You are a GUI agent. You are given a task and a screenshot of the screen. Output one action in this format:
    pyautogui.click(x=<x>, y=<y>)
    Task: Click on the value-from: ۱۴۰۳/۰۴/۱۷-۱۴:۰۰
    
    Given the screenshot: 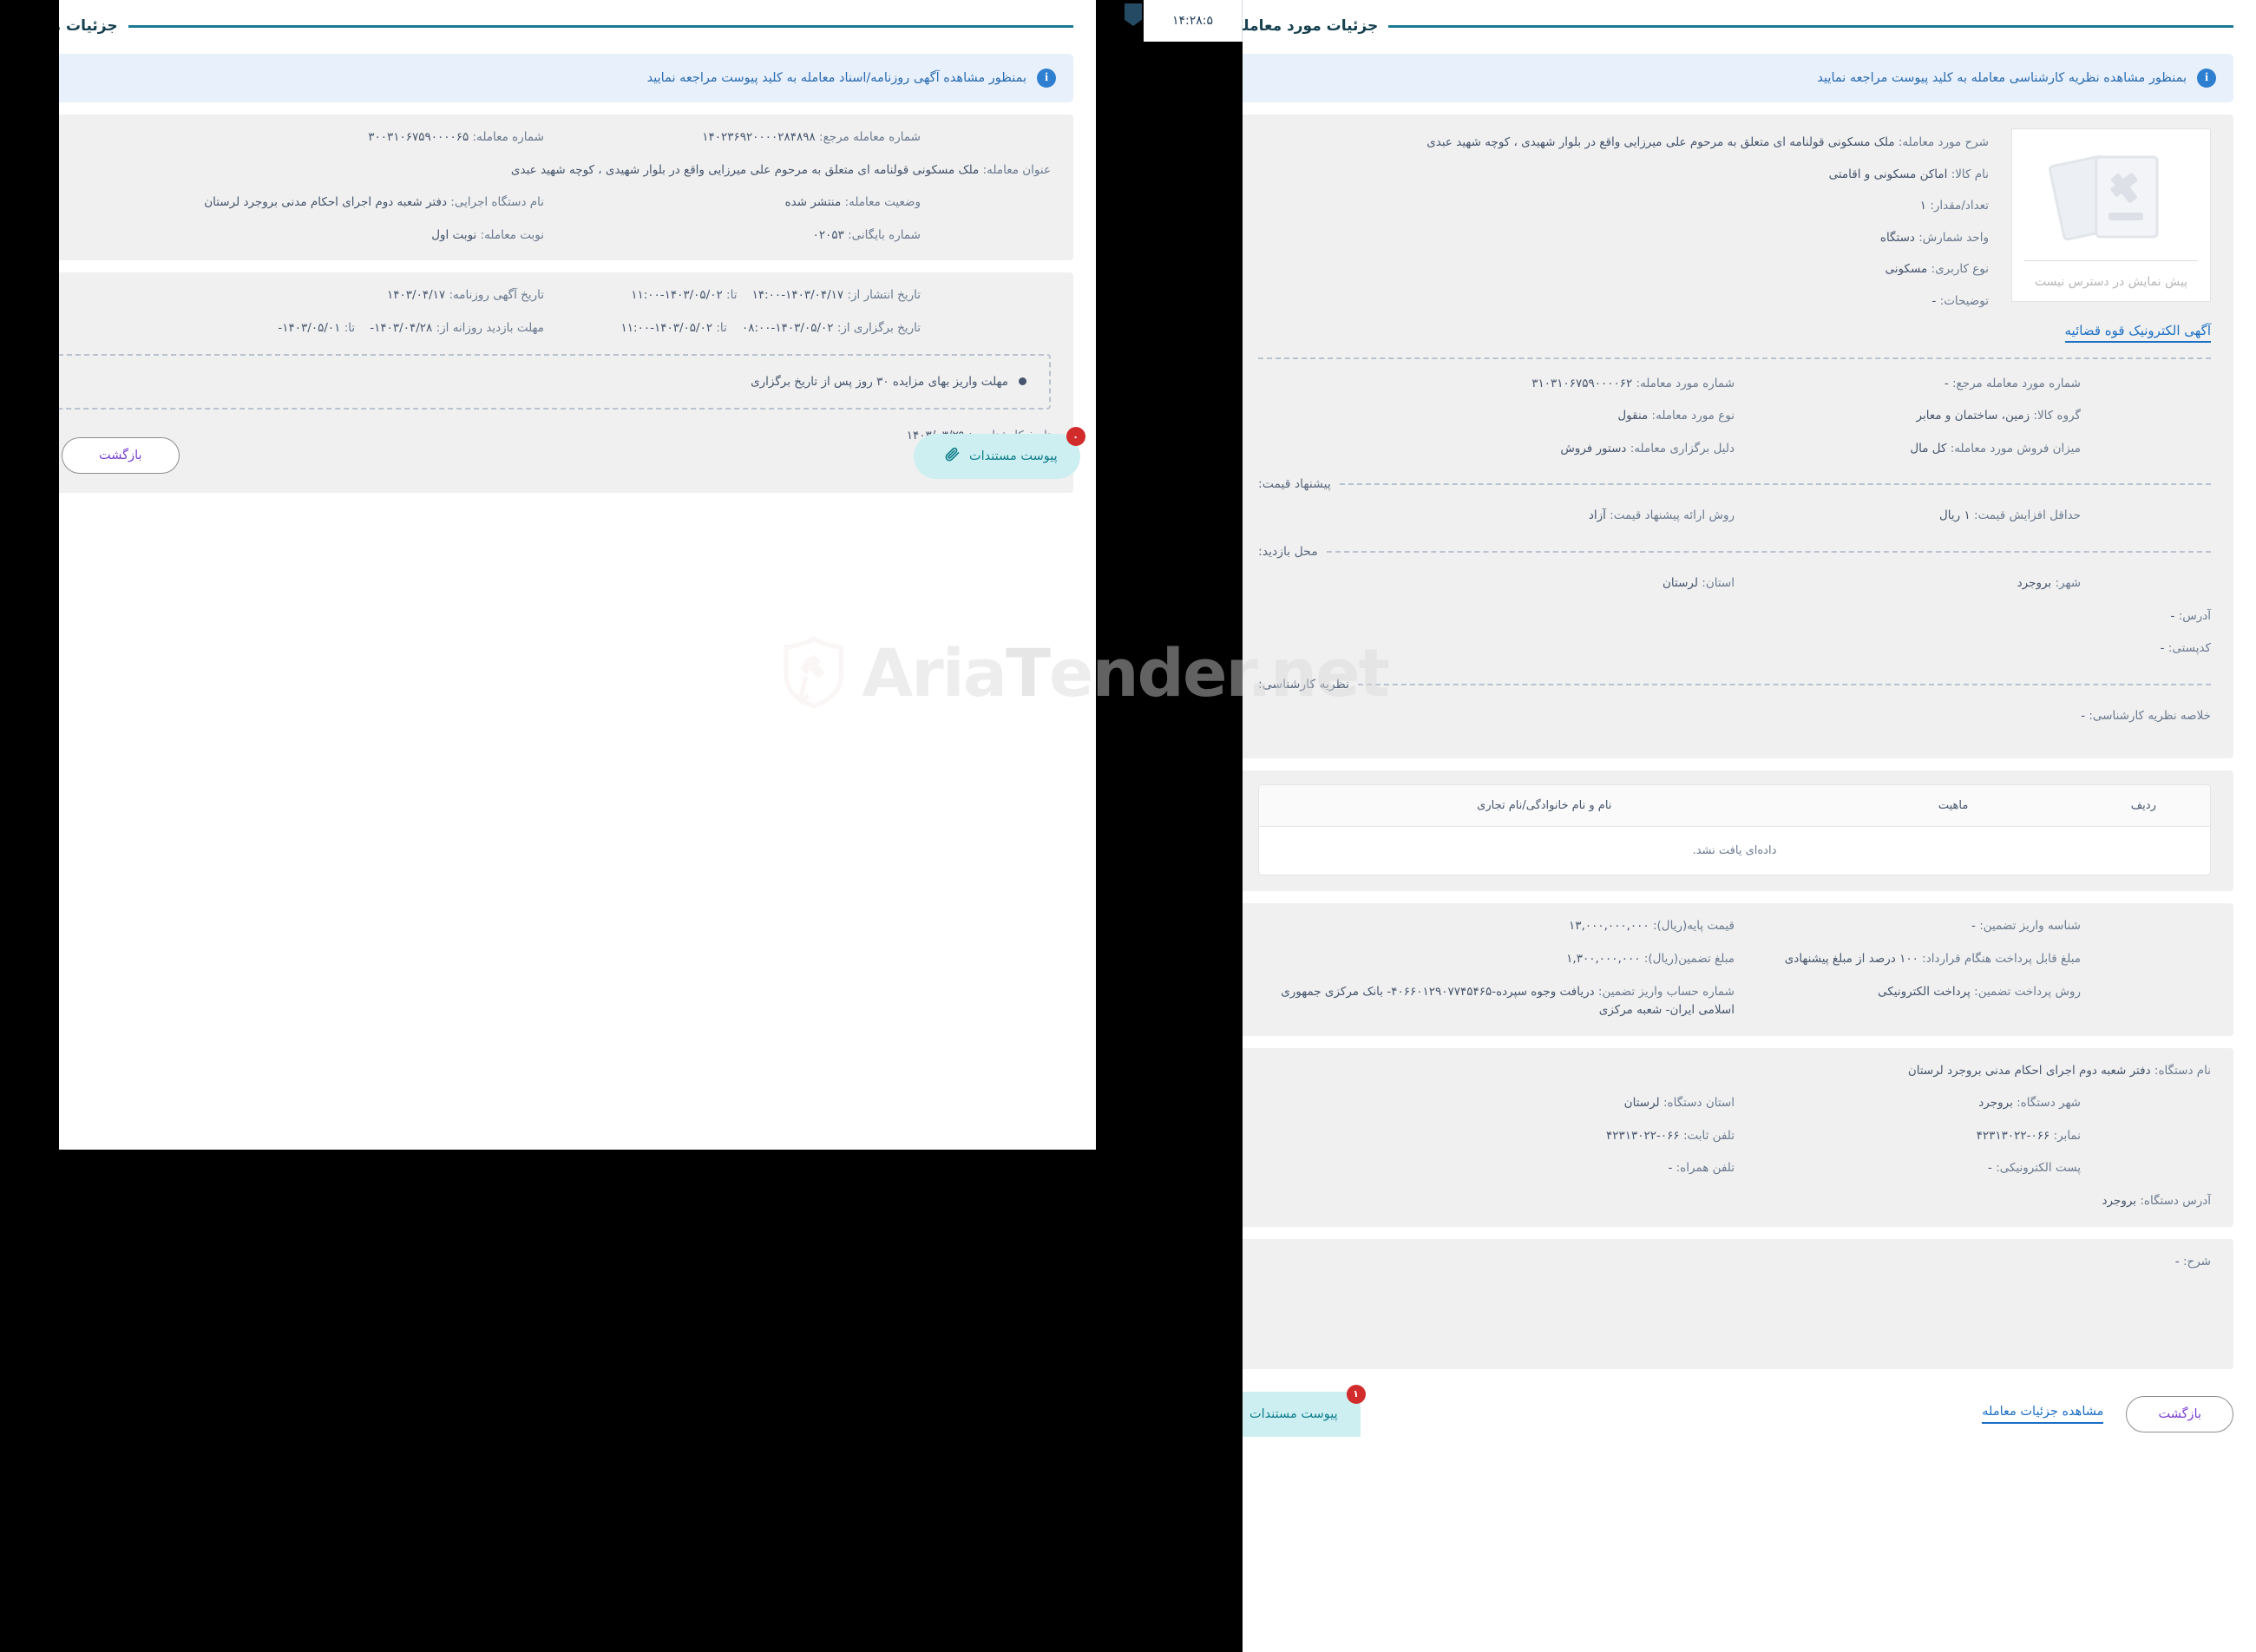 What is the action you would take?
    pyautogui.click(x=797, y=295)
    